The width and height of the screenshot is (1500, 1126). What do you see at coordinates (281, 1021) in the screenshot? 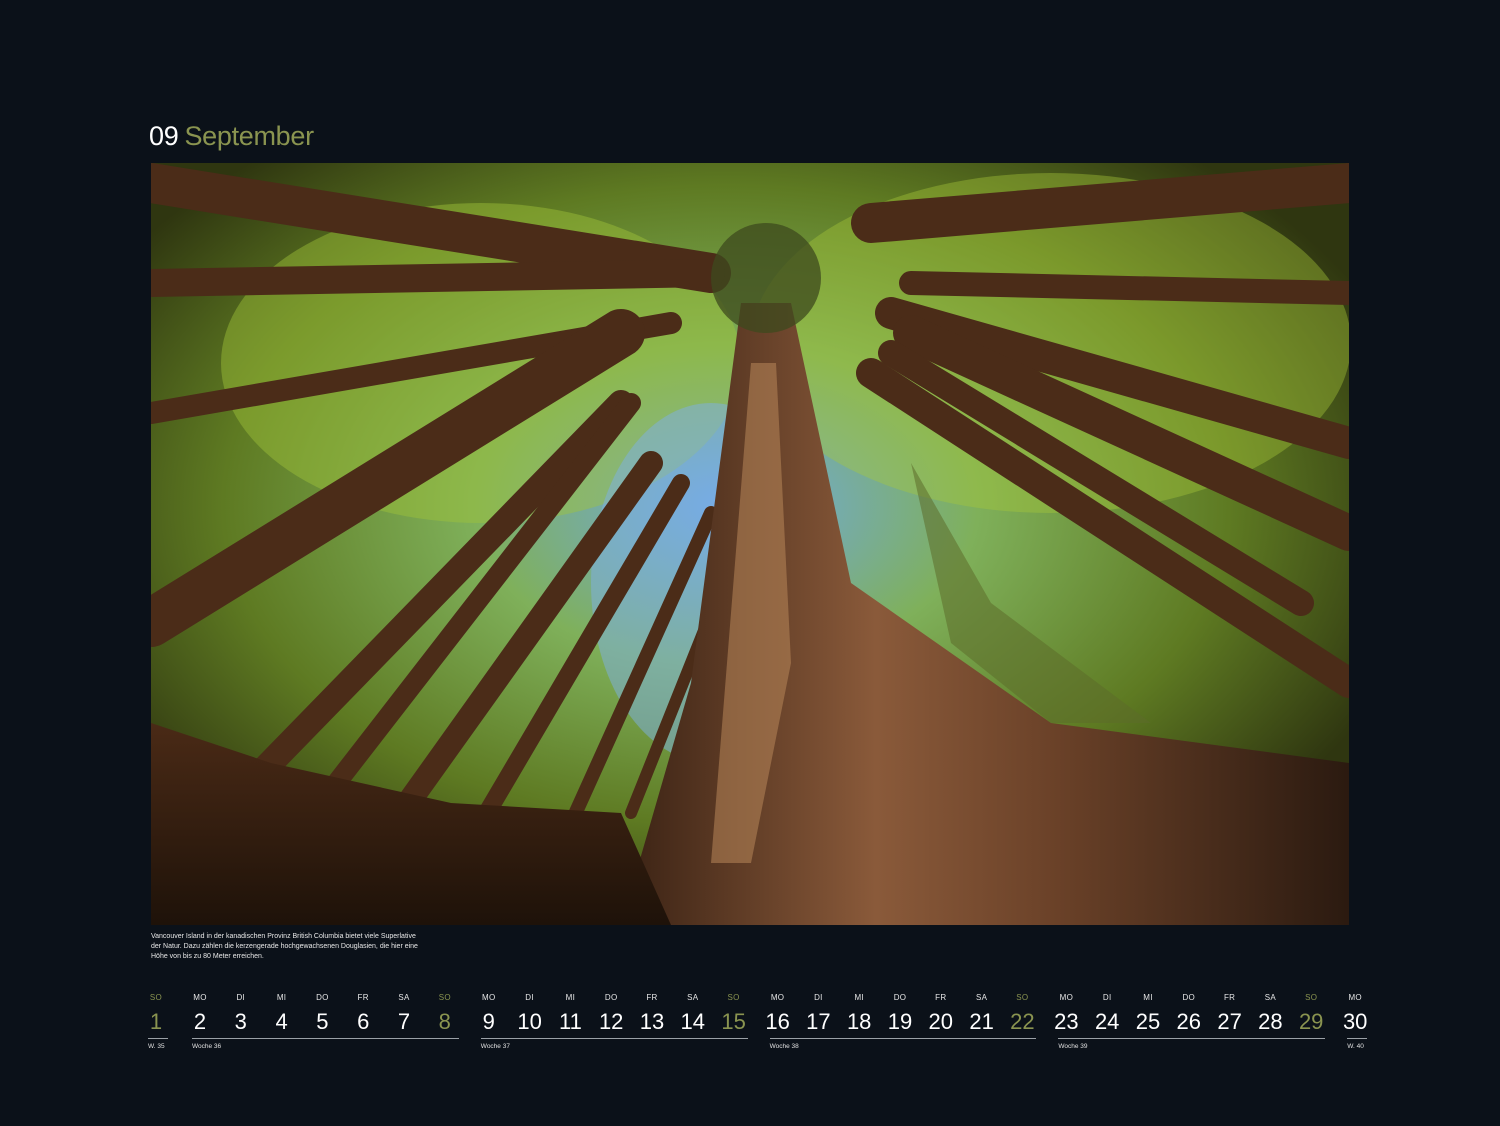
I see `day-number: 4` at bounding box center [281, 1021].